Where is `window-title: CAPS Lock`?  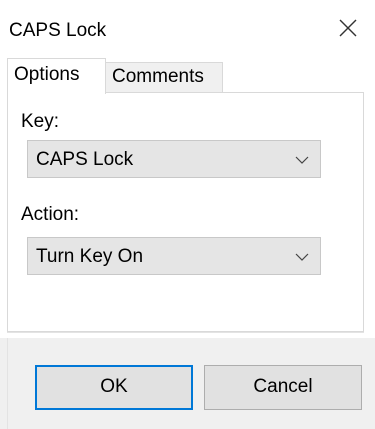
window-title: CAPS Lock is located at coordinates (58, 30).